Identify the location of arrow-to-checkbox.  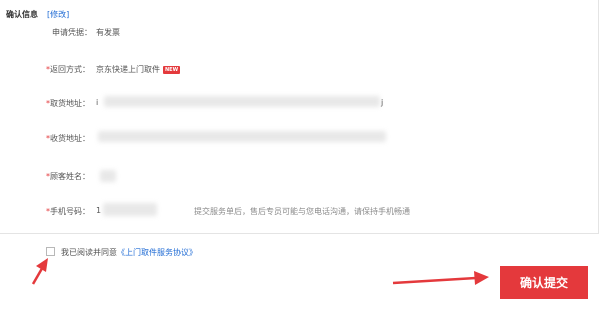
(39, 271).